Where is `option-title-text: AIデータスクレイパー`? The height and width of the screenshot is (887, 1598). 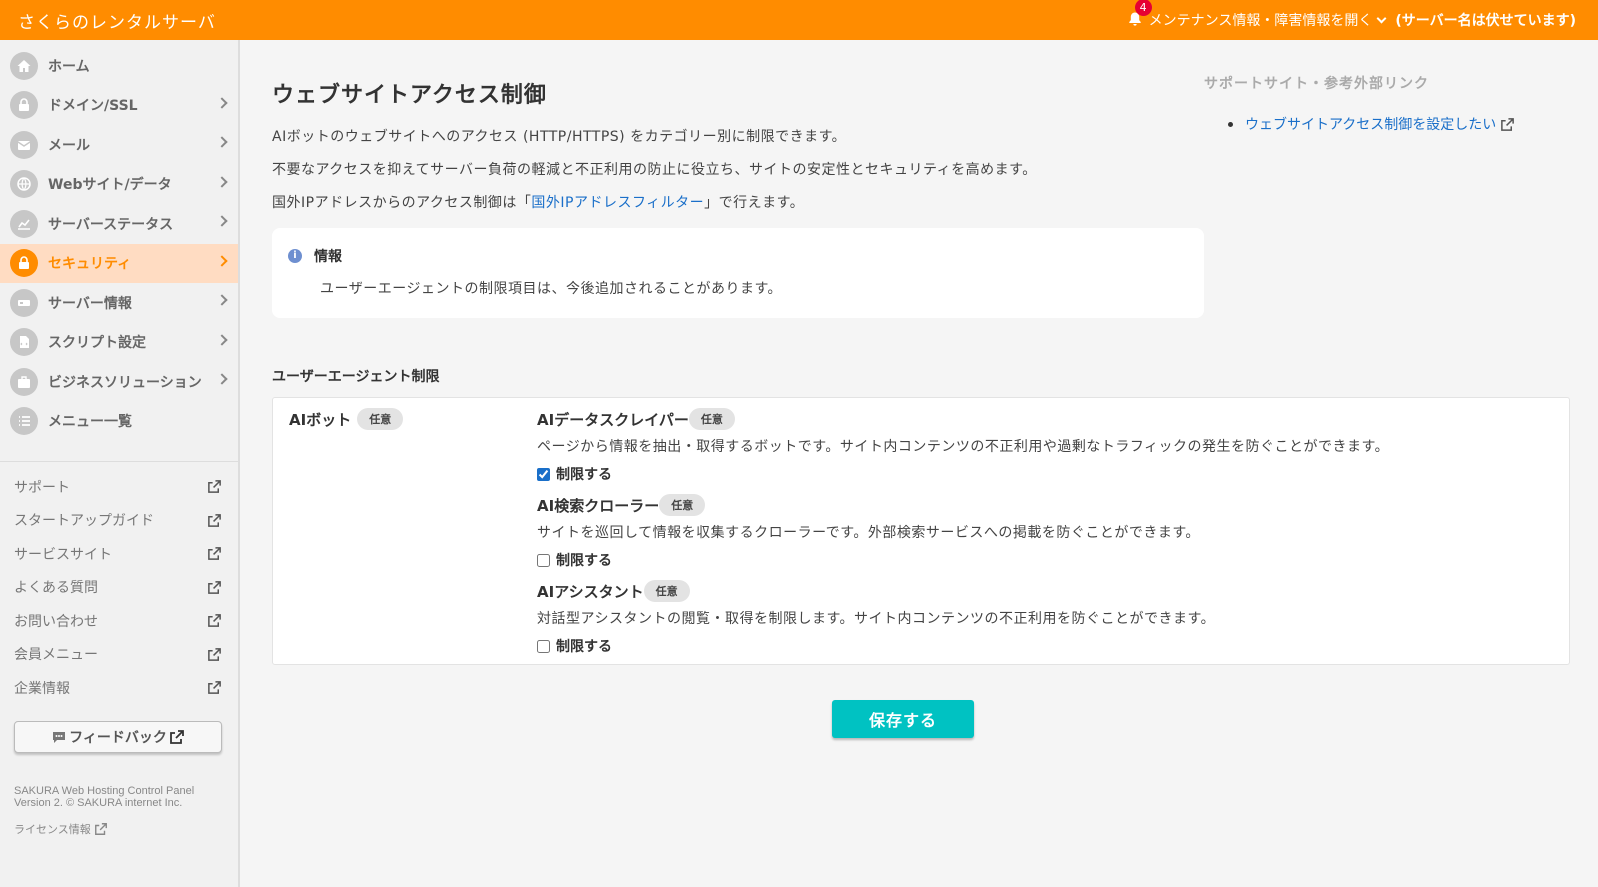
option-title-text: AIデータスクレイパー is located at coordinates (613, 419).